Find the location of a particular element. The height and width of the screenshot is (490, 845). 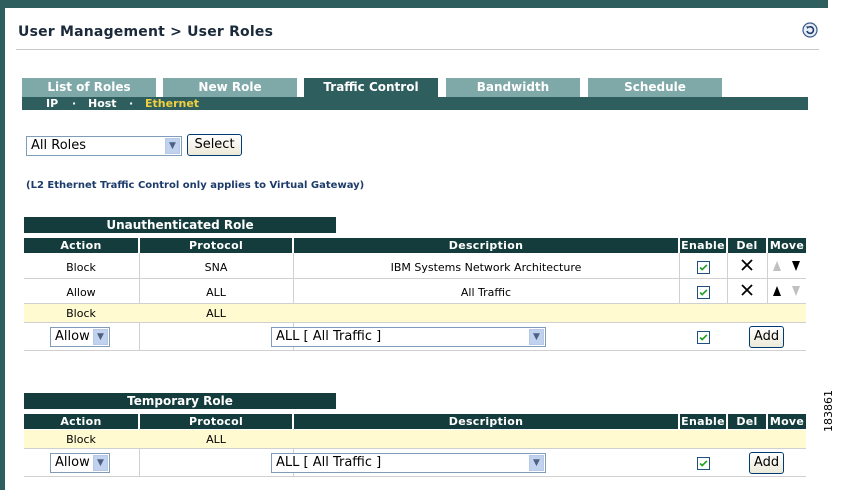

row-description: IBM Systems Network Architecture is located at coordinates (486, 267).